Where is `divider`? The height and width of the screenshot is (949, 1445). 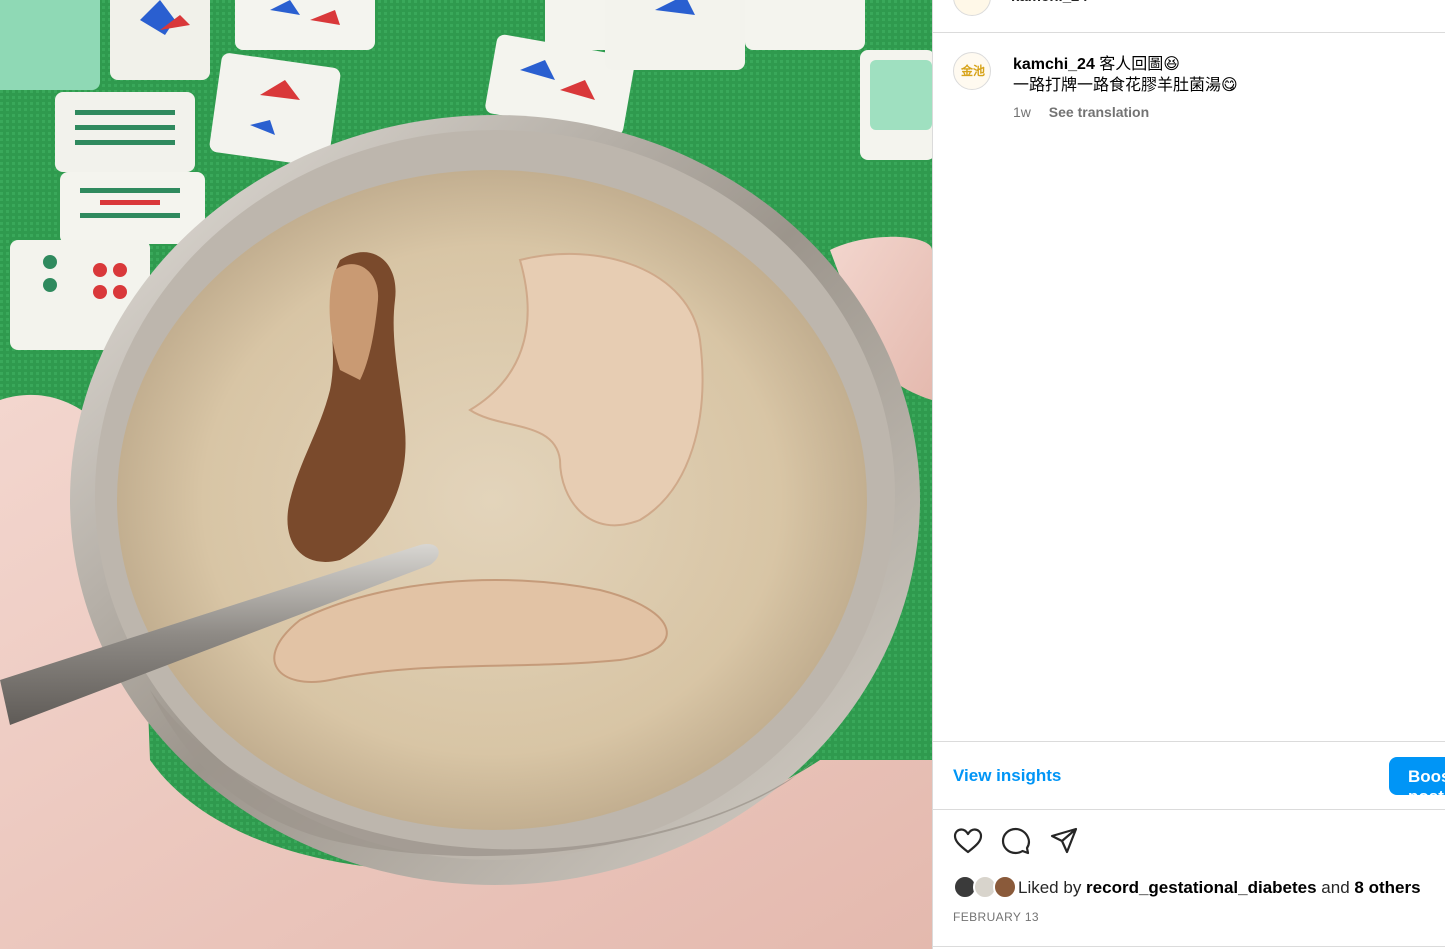 divider is located at coordinates (1189, 946).